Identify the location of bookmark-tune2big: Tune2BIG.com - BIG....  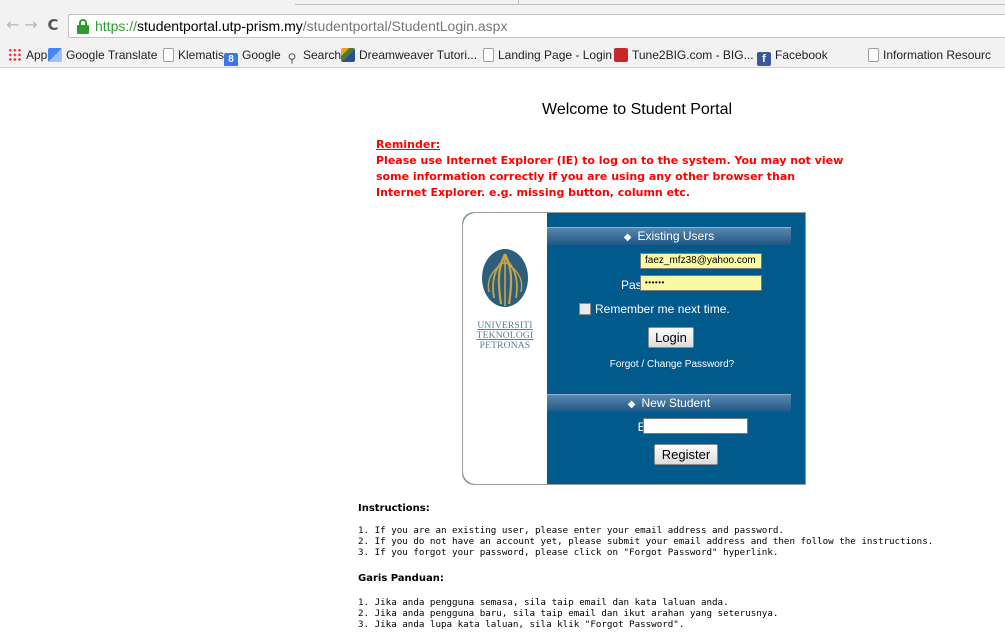
(684, 55).